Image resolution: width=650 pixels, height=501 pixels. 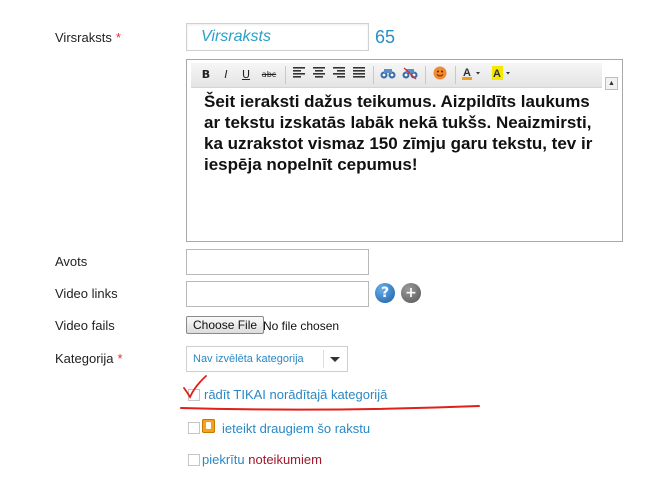 I want to click on terms-link: noteikumiem, so click(x=285, y=459).